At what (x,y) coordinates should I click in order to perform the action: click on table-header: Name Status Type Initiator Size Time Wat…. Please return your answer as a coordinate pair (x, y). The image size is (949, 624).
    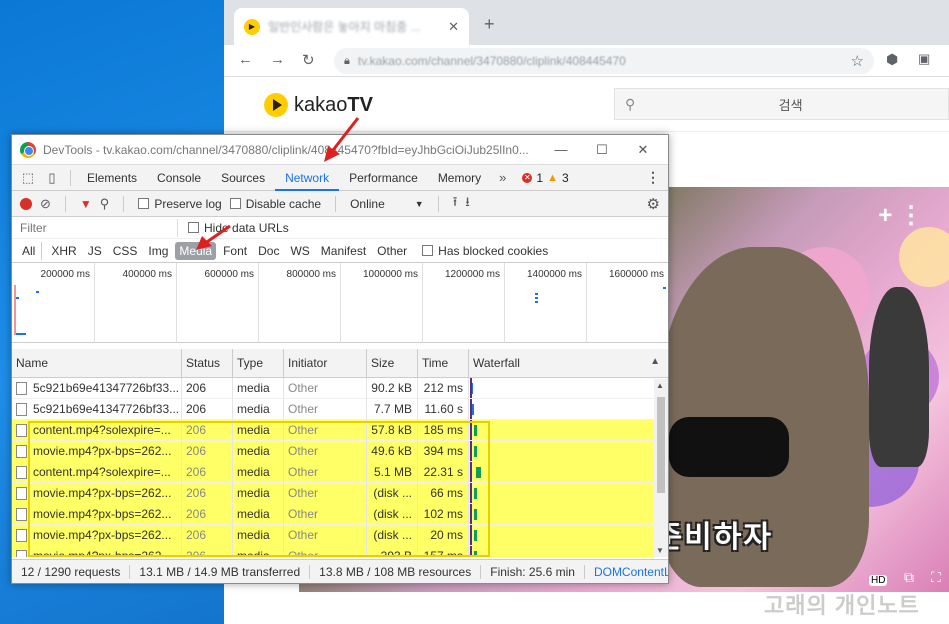
    Looking at the image, I should click on (340, 363).